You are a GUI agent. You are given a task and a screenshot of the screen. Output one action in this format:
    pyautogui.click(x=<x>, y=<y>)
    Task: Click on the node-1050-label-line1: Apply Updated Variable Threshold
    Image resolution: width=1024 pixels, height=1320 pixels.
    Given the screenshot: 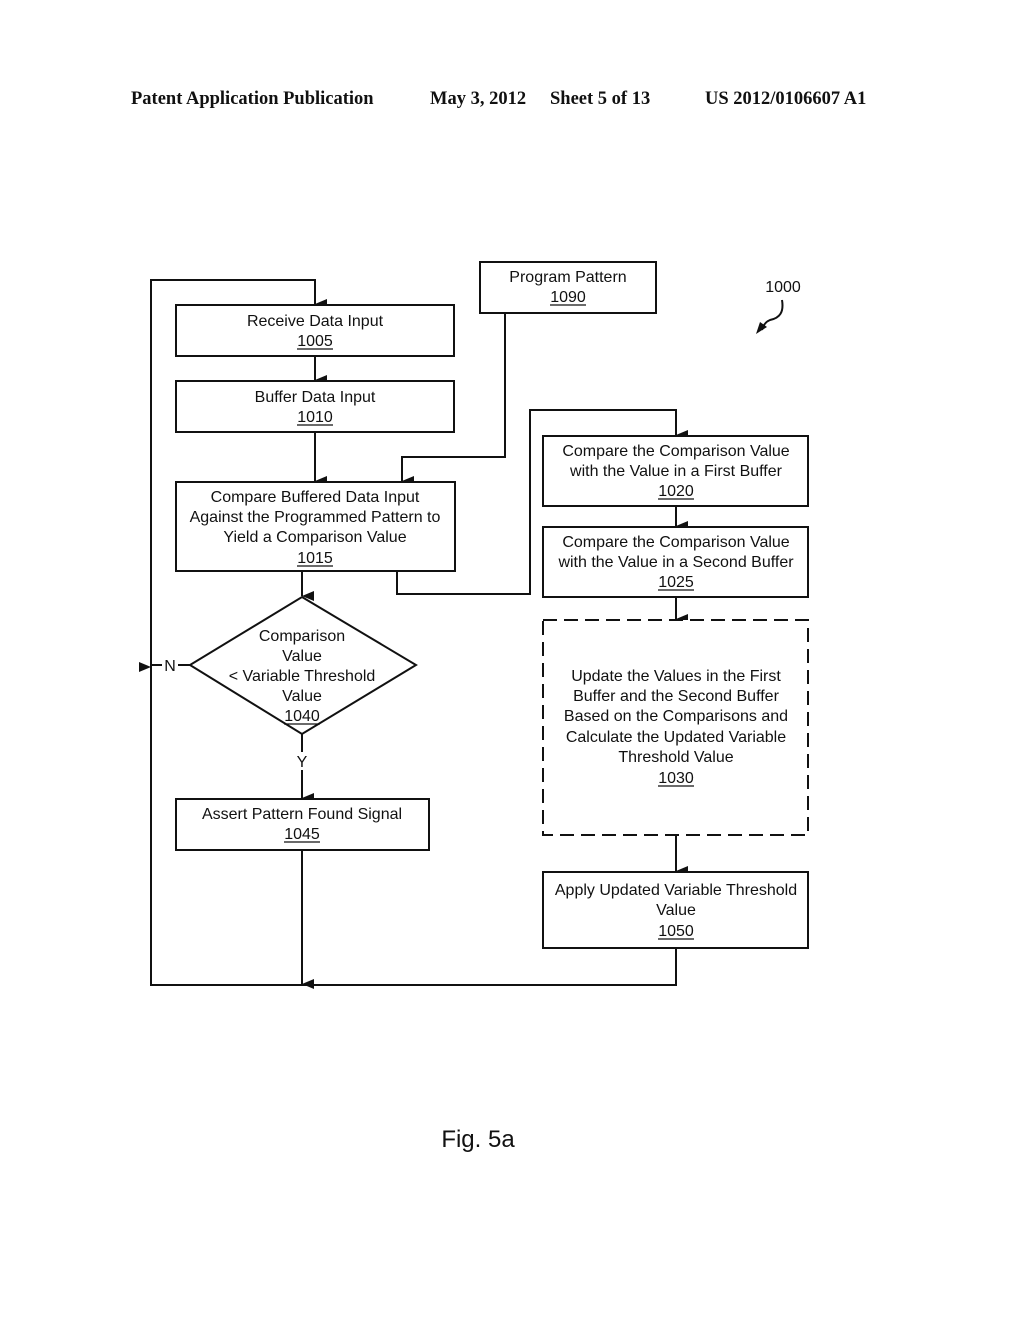 What is the action you would take?
    pyautogui.click(x=676, y=890)
    